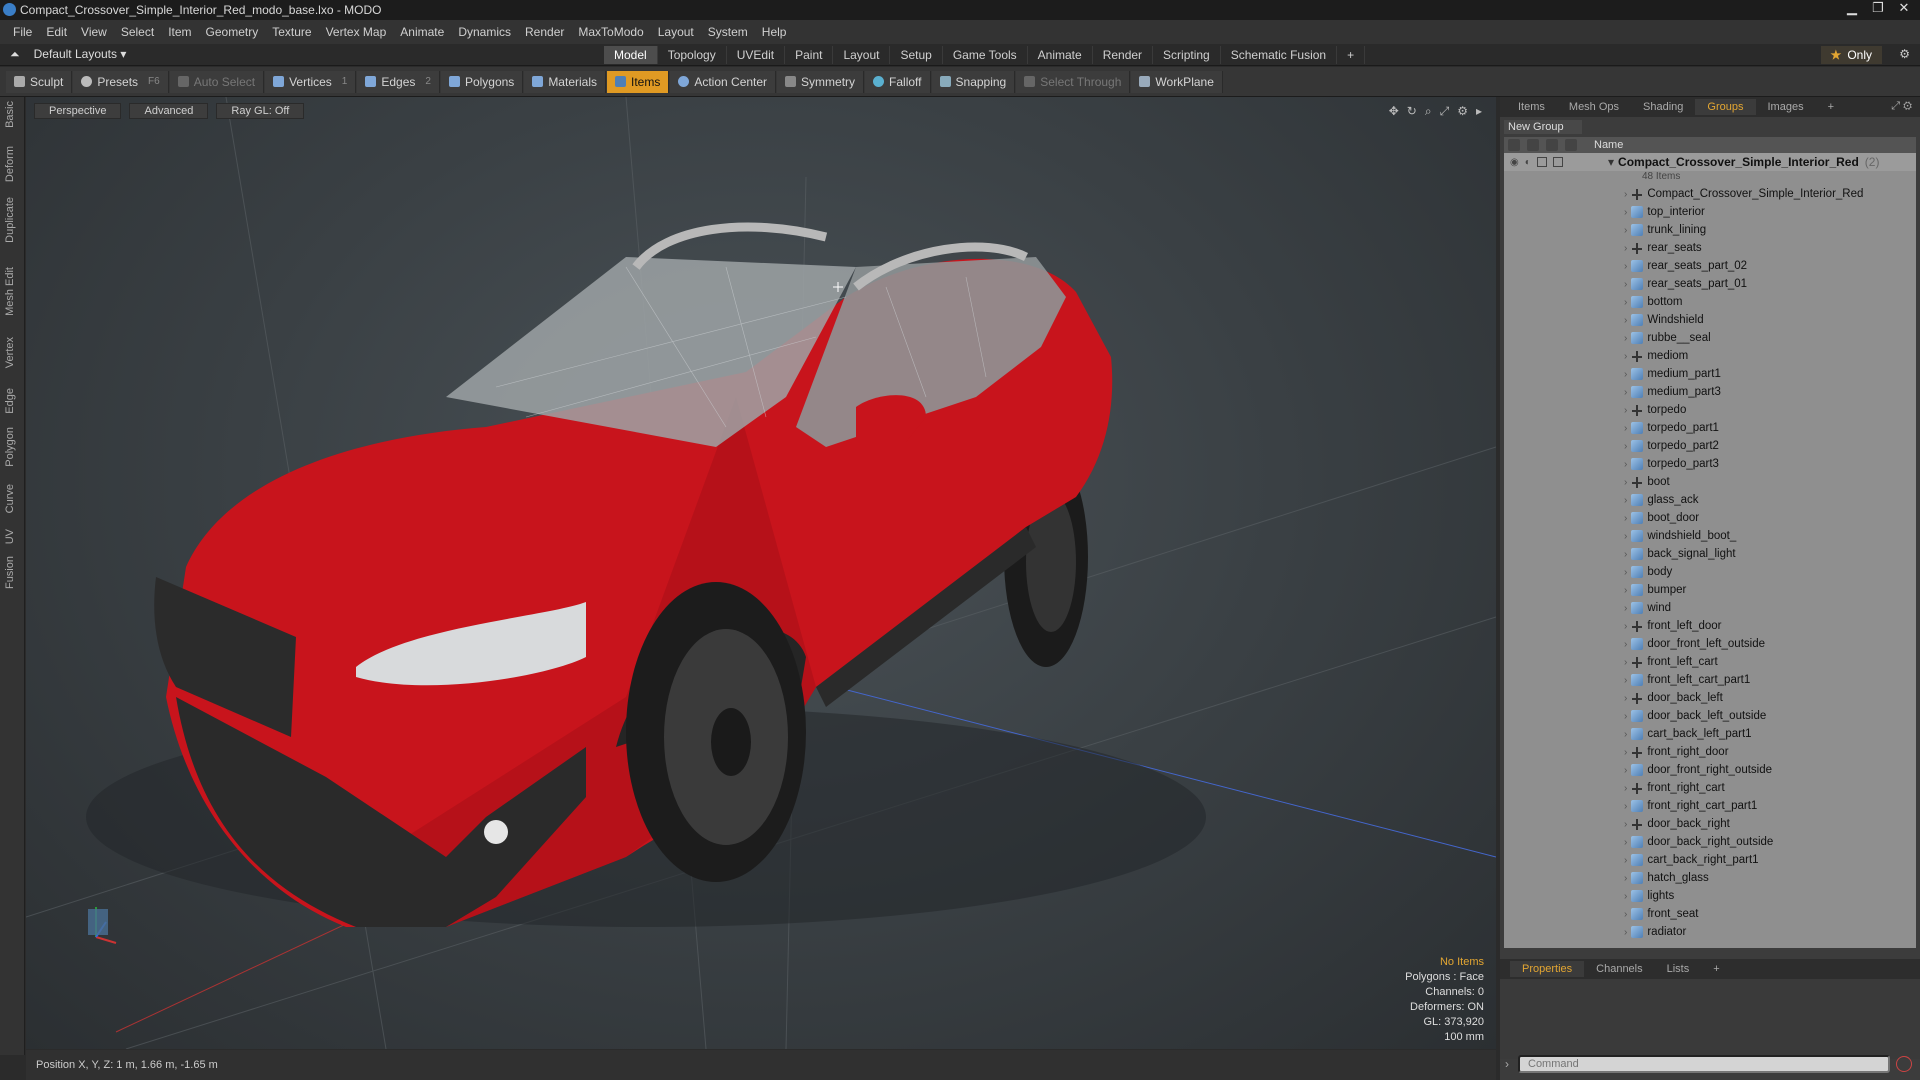 The image size is (1920, 1080). What do you see at coordinates (1710, 806) in the screenshot?
I see `list-item: › front_right_cart_part1` at bounding box center [1710, 806].